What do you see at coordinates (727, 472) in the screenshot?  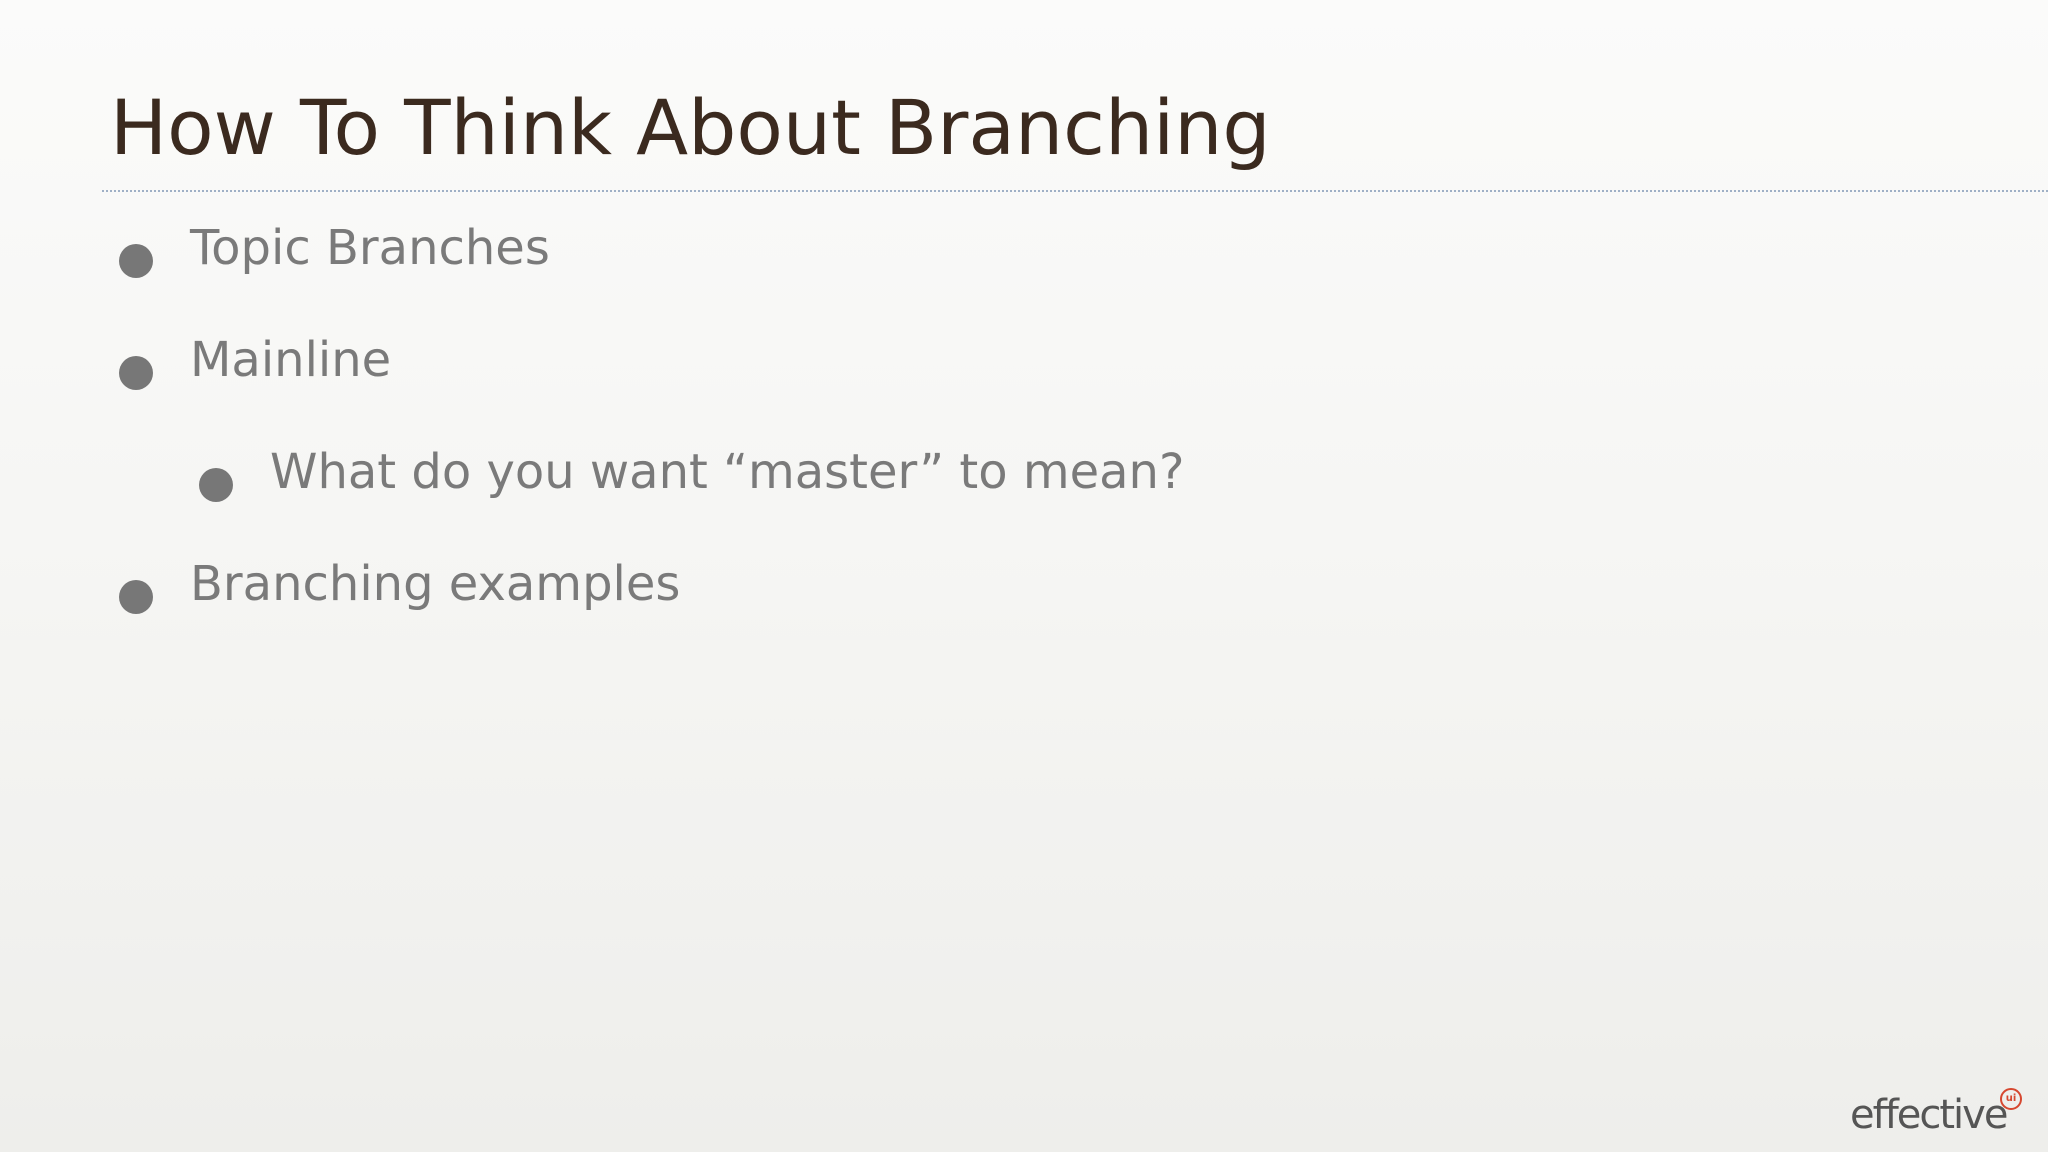 I see `bullet-text: What do you want “master” to mean?` at bounding box center [727, 472].